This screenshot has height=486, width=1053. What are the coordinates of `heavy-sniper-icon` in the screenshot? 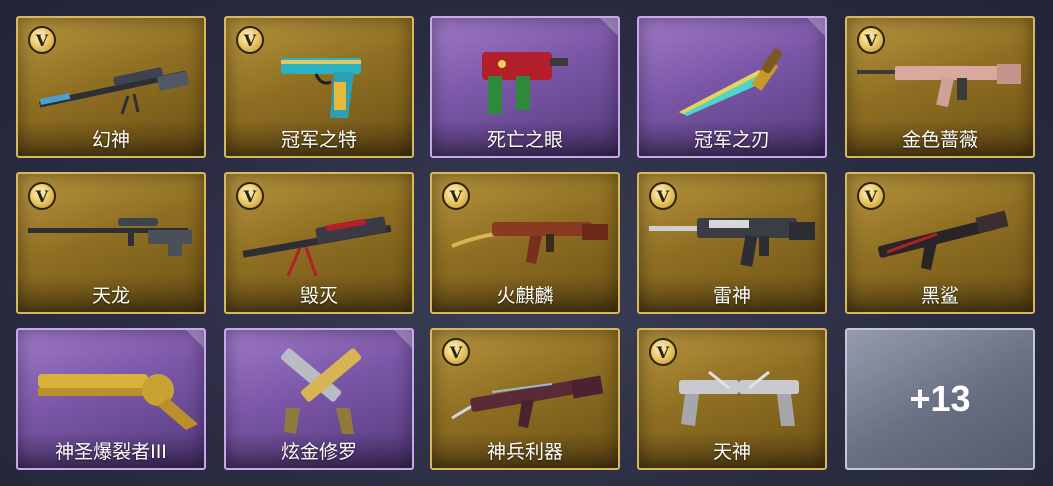 It's located at (317, 246).